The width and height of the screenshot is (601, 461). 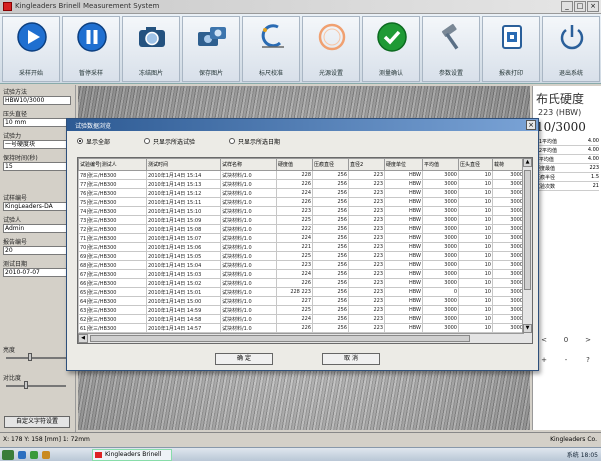 What do you see at coordinates (573, 439) in the screenshot?
I see `status-company: Kingleaders Co.` at bounding box center [573, 439].